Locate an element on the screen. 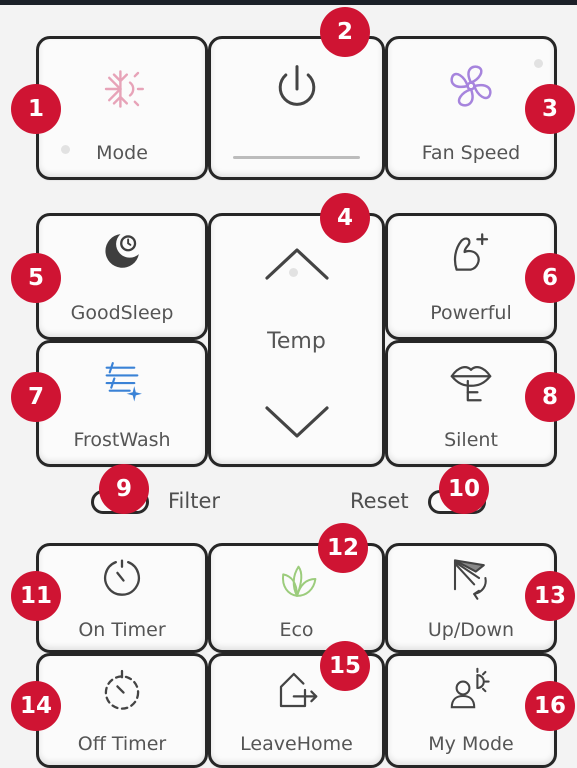  frost-wash-label: FrostWash is located at coordinates (122, 440).